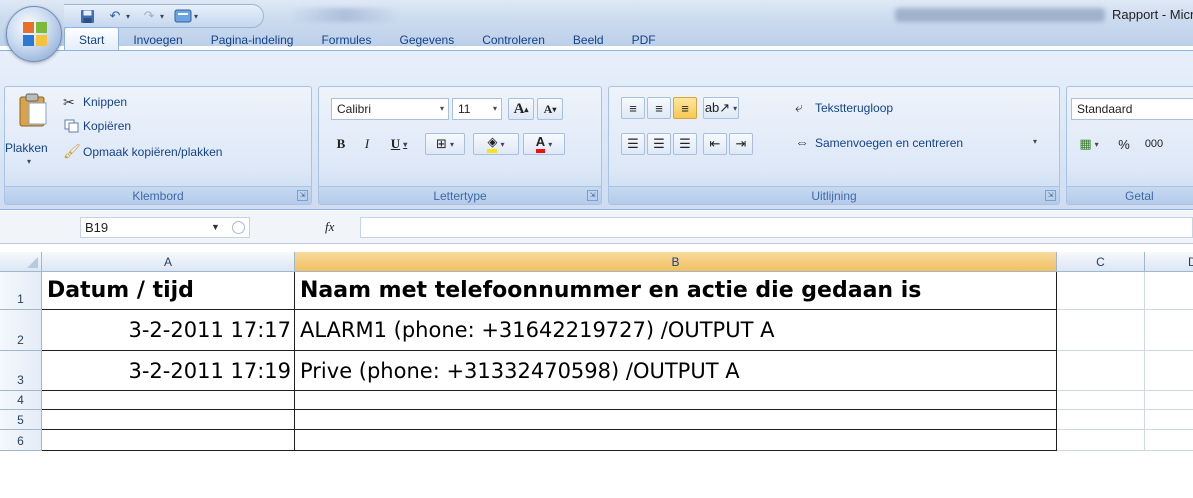  Describe the element at coordinates (1101, 330) in the screenshot. I see `cell-c2` at that location.